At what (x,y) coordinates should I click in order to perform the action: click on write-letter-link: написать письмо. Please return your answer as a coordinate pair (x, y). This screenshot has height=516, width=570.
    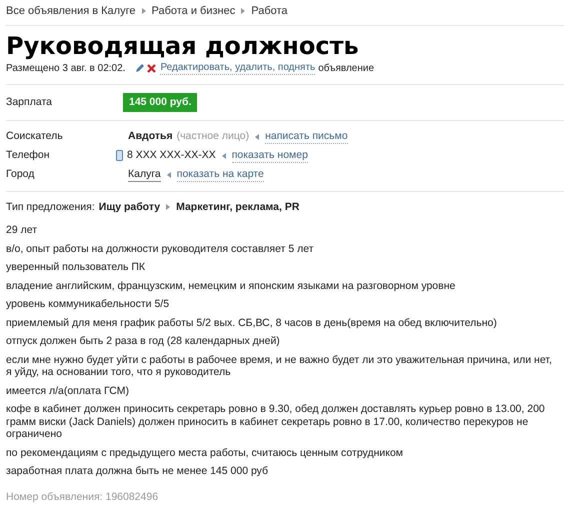
    Looking at the image, I should click on (306, 137).